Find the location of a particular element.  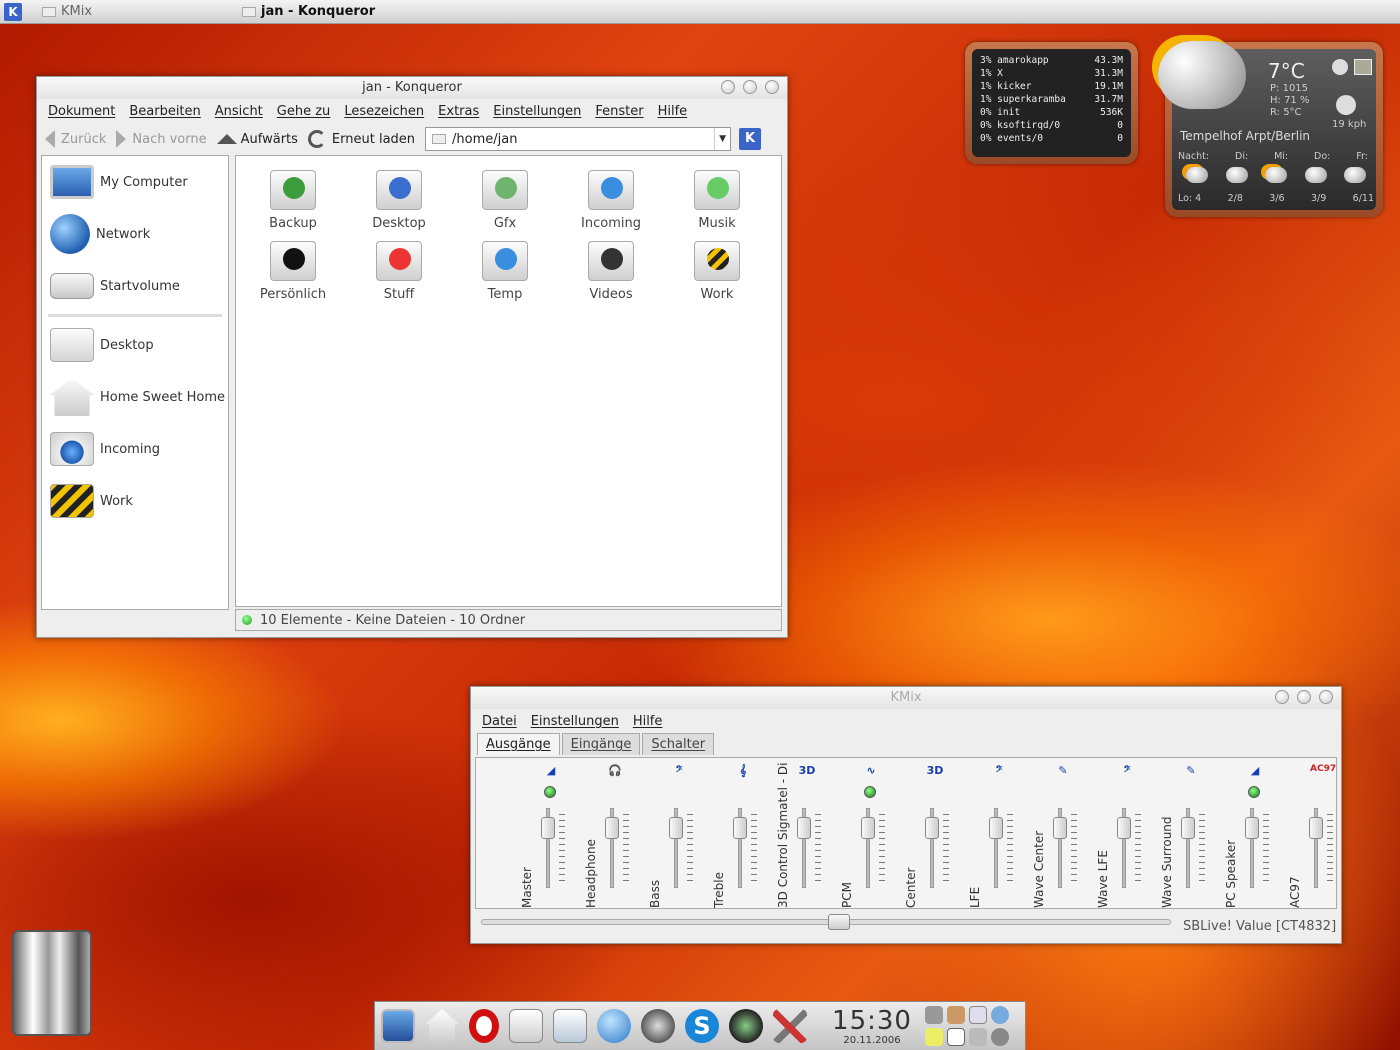

forecast-day: Do: is located at coordinates (1322, 156).